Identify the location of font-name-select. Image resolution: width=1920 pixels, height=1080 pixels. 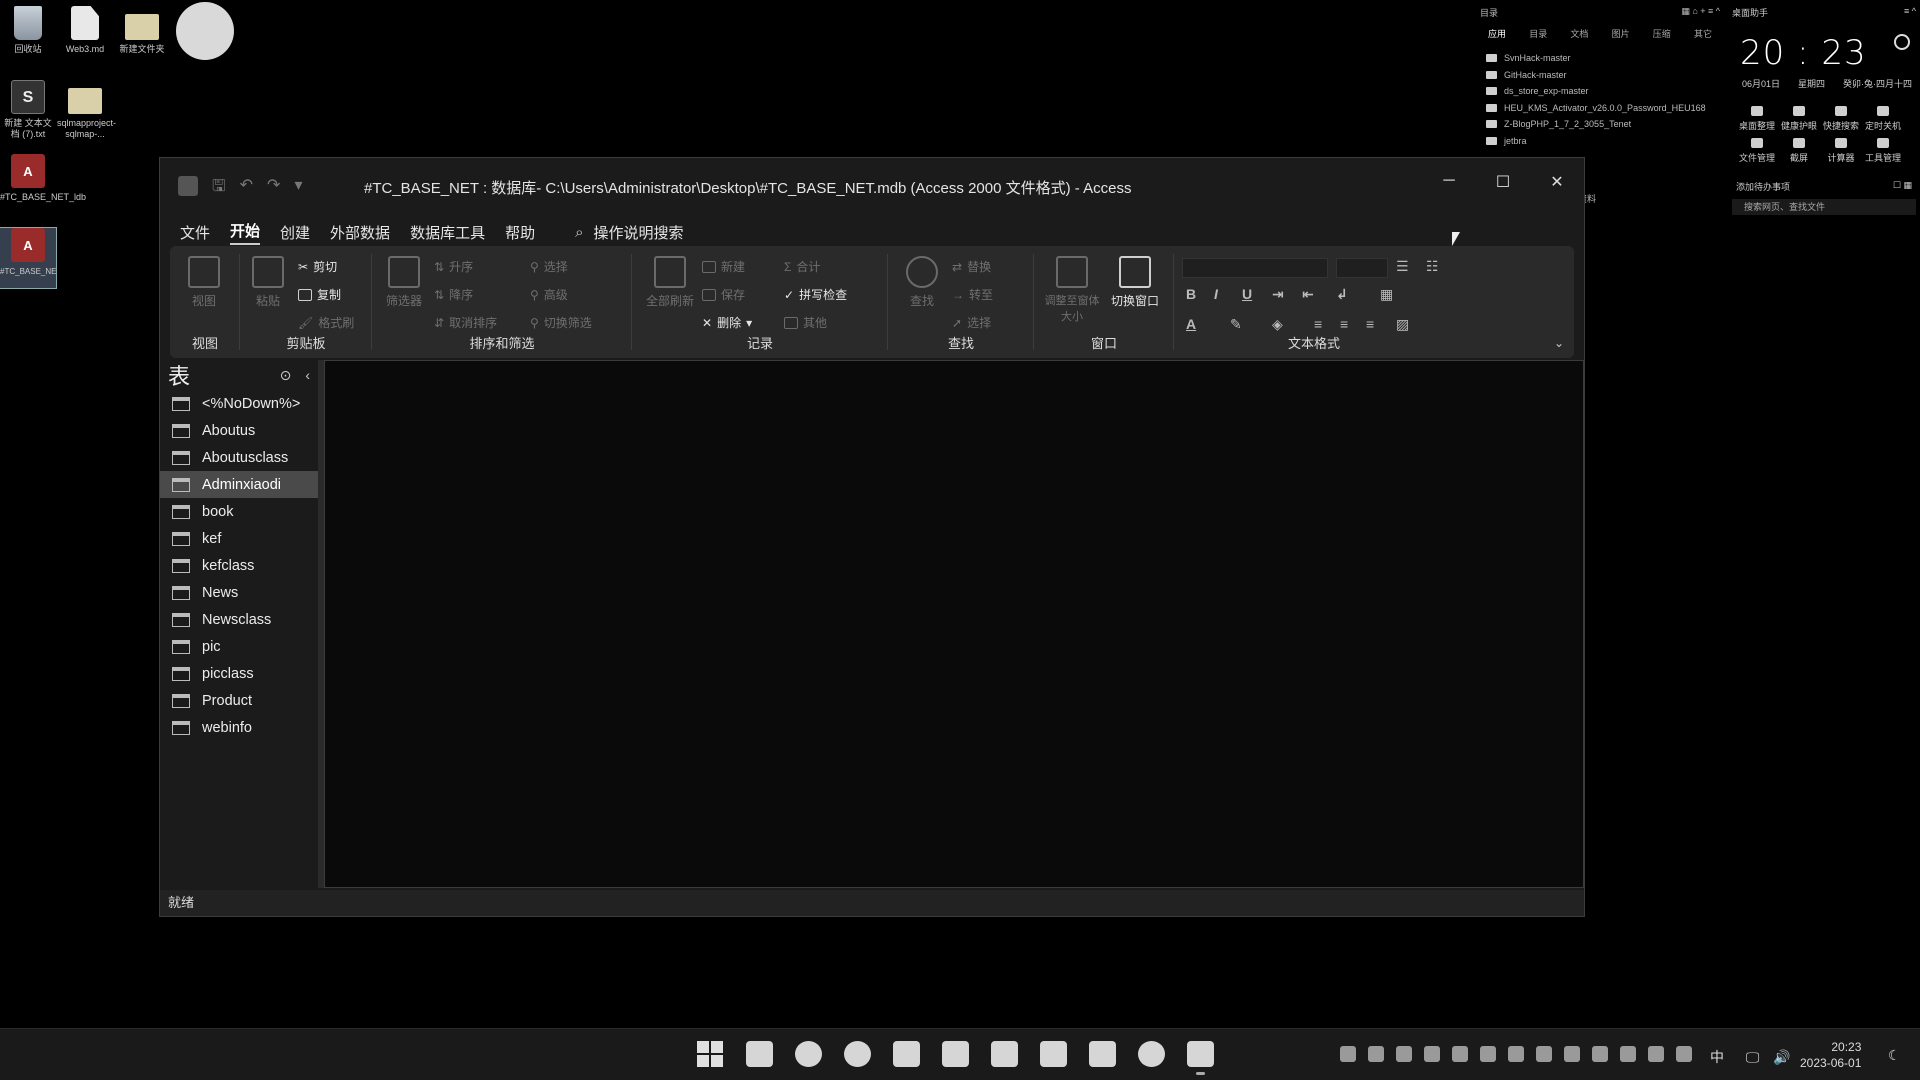
(1255, 268).